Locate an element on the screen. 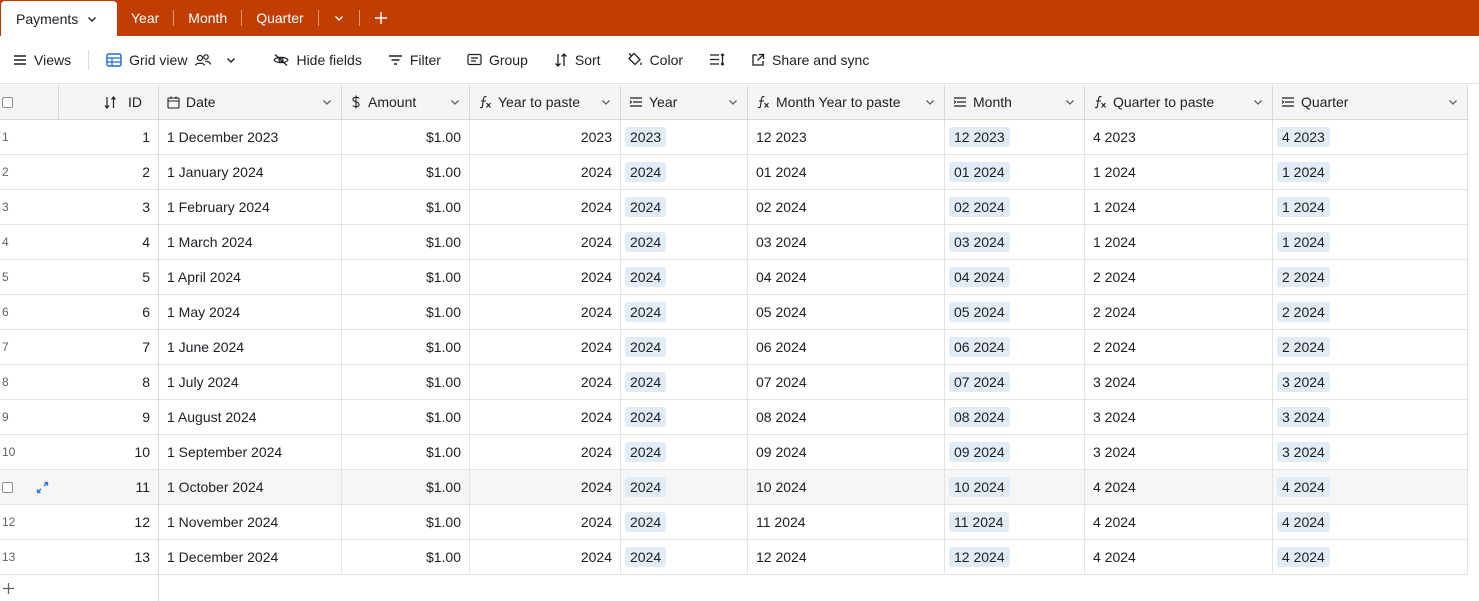 The image size is (1479, 601). cell-month-year-to-paste: 11 2024 is located at coordinates (846, 522).